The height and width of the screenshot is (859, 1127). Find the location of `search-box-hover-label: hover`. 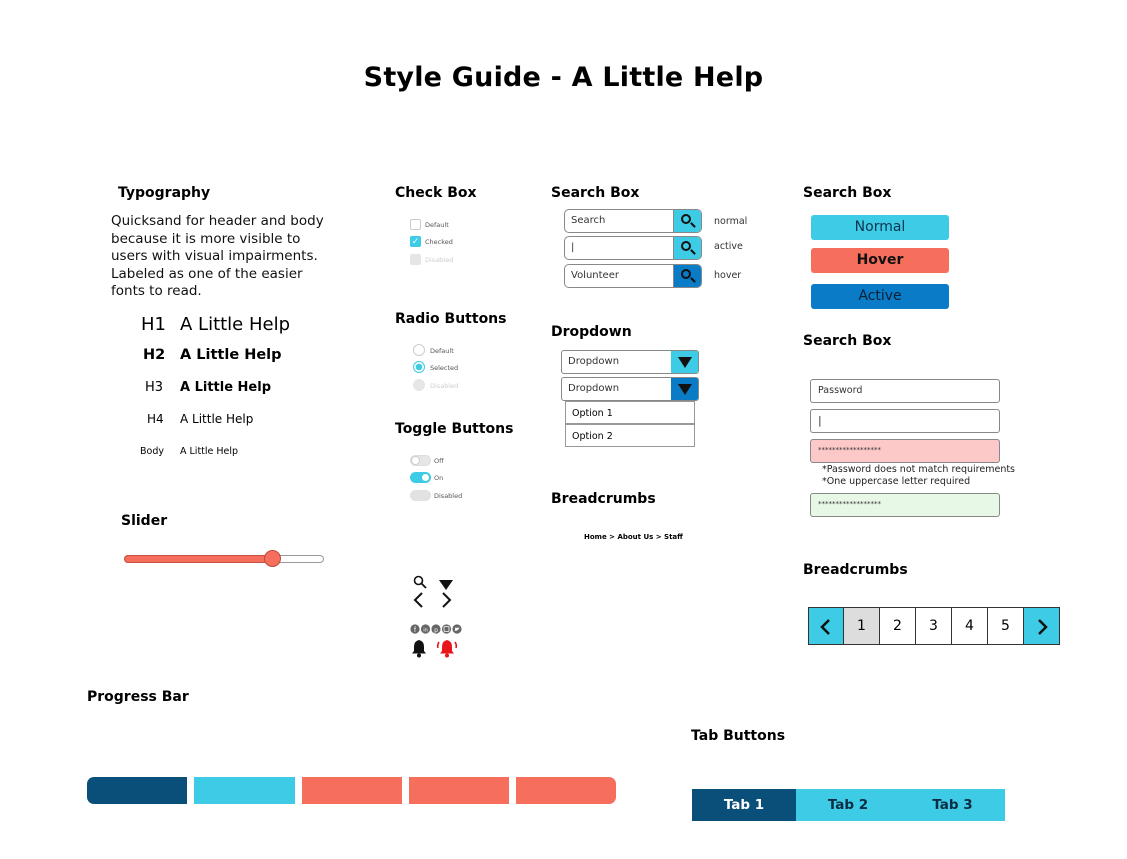

search-box-hover-label: hover is located at coordinates (728, 275).